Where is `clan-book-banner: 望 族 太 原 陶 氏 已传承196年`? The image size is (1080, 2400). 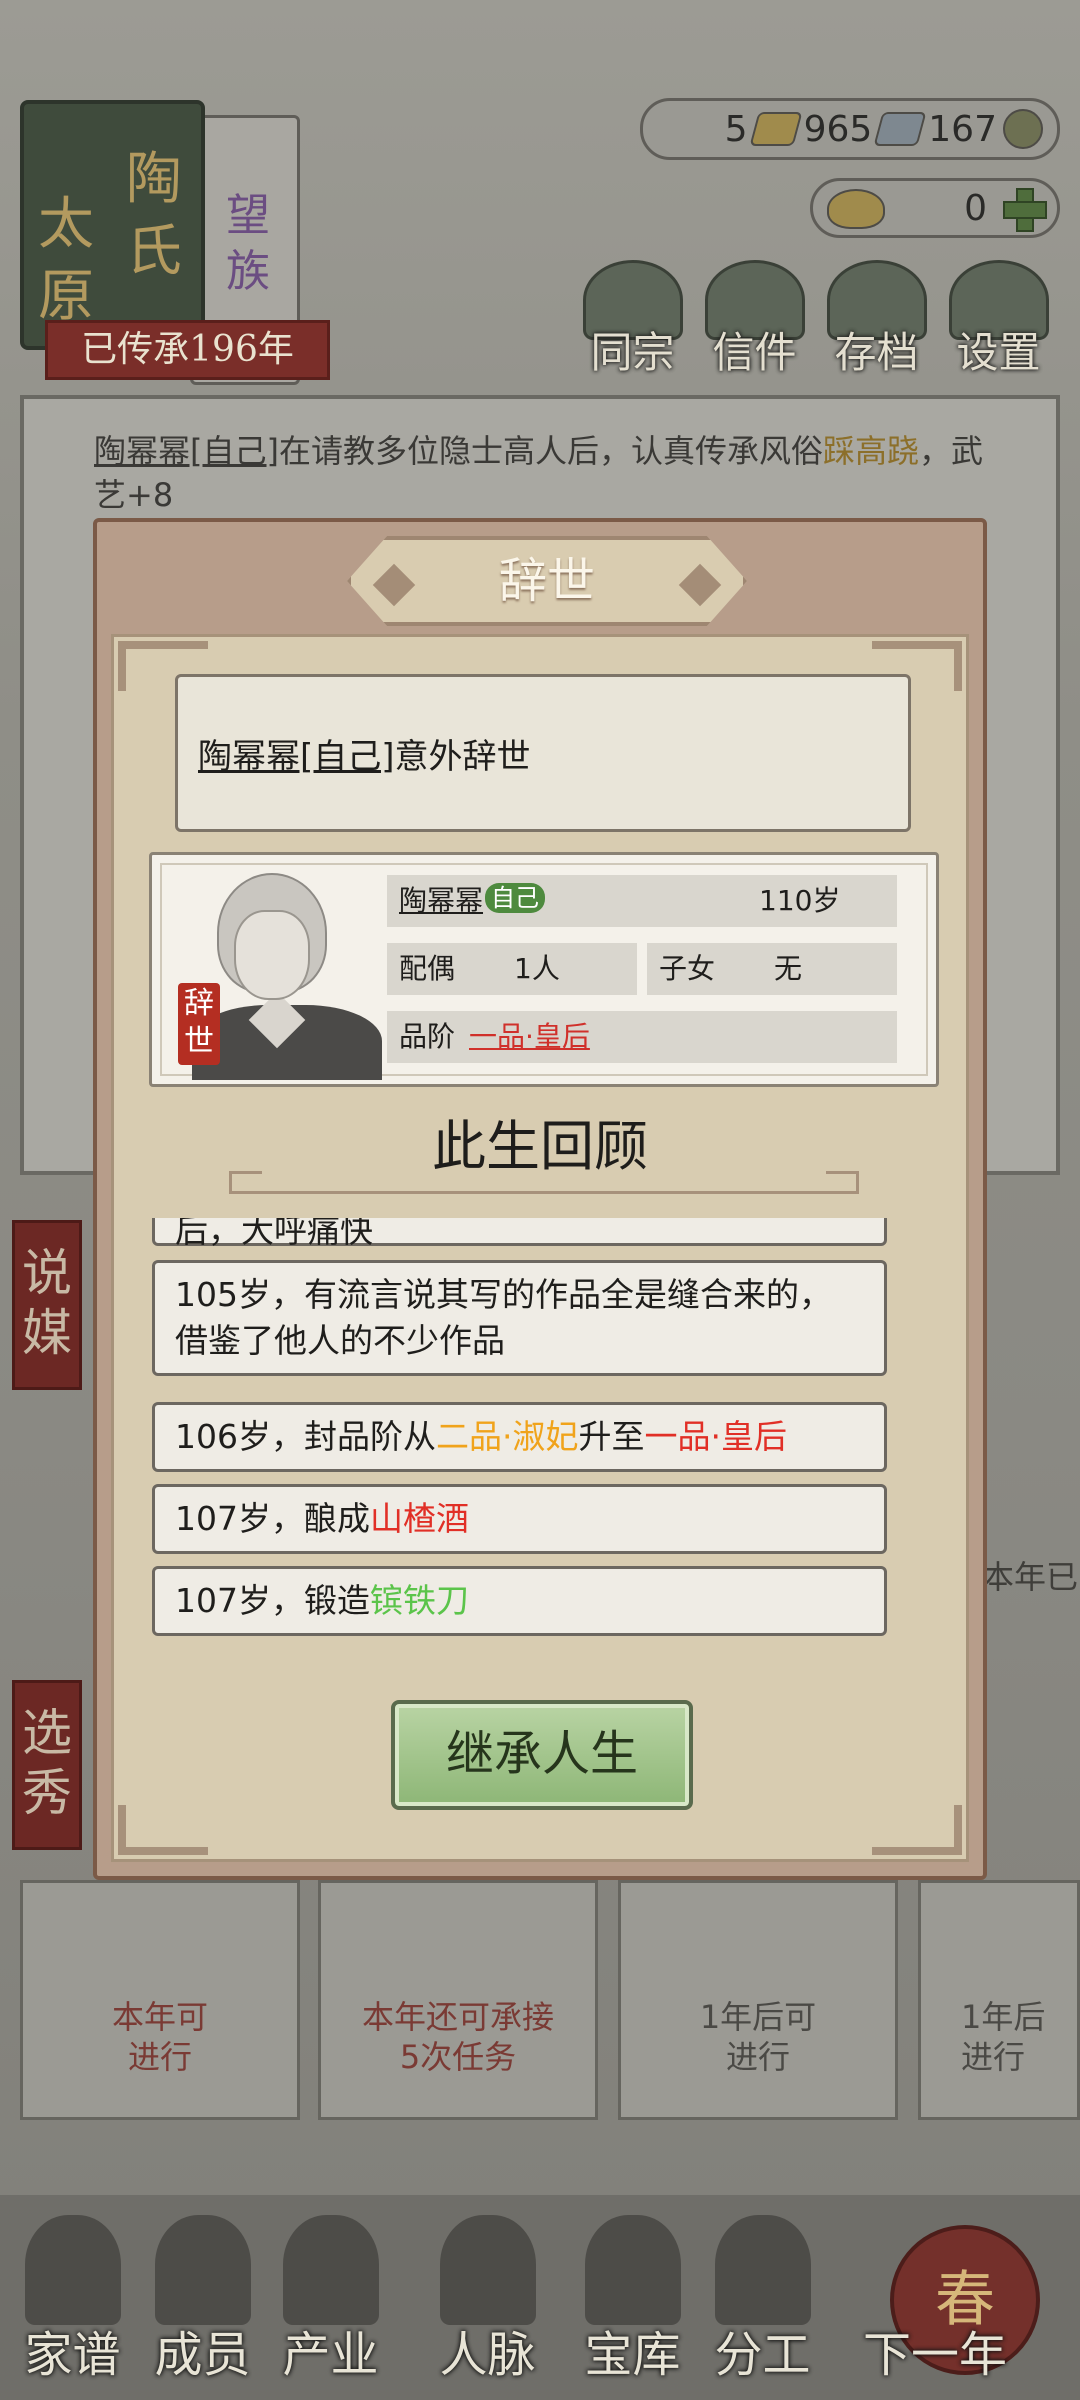 clan-book-banner: 望 族 太 原 陶 氏 已传承196年 is located at coordinates (170, 240).